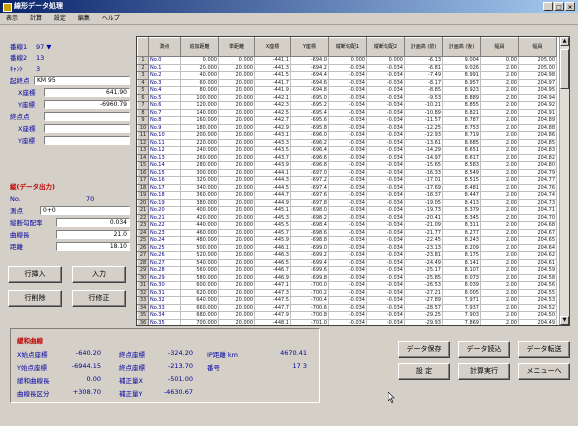 The width and height of the screenshot is (578, 426). What do you see at coordinates (461, 105) in the screenshot?
I see `grid-cell: 8.855` at bounding box center [461, 105].